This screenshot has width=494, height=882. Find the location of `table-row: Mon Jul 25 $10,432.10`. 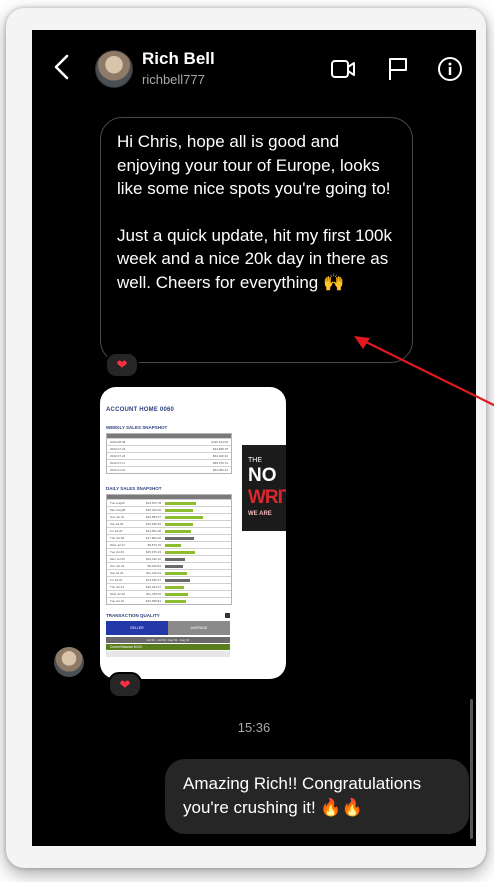

table-row: Mon Jul 25 $10,432.10 is located at coordinates (169, 558).